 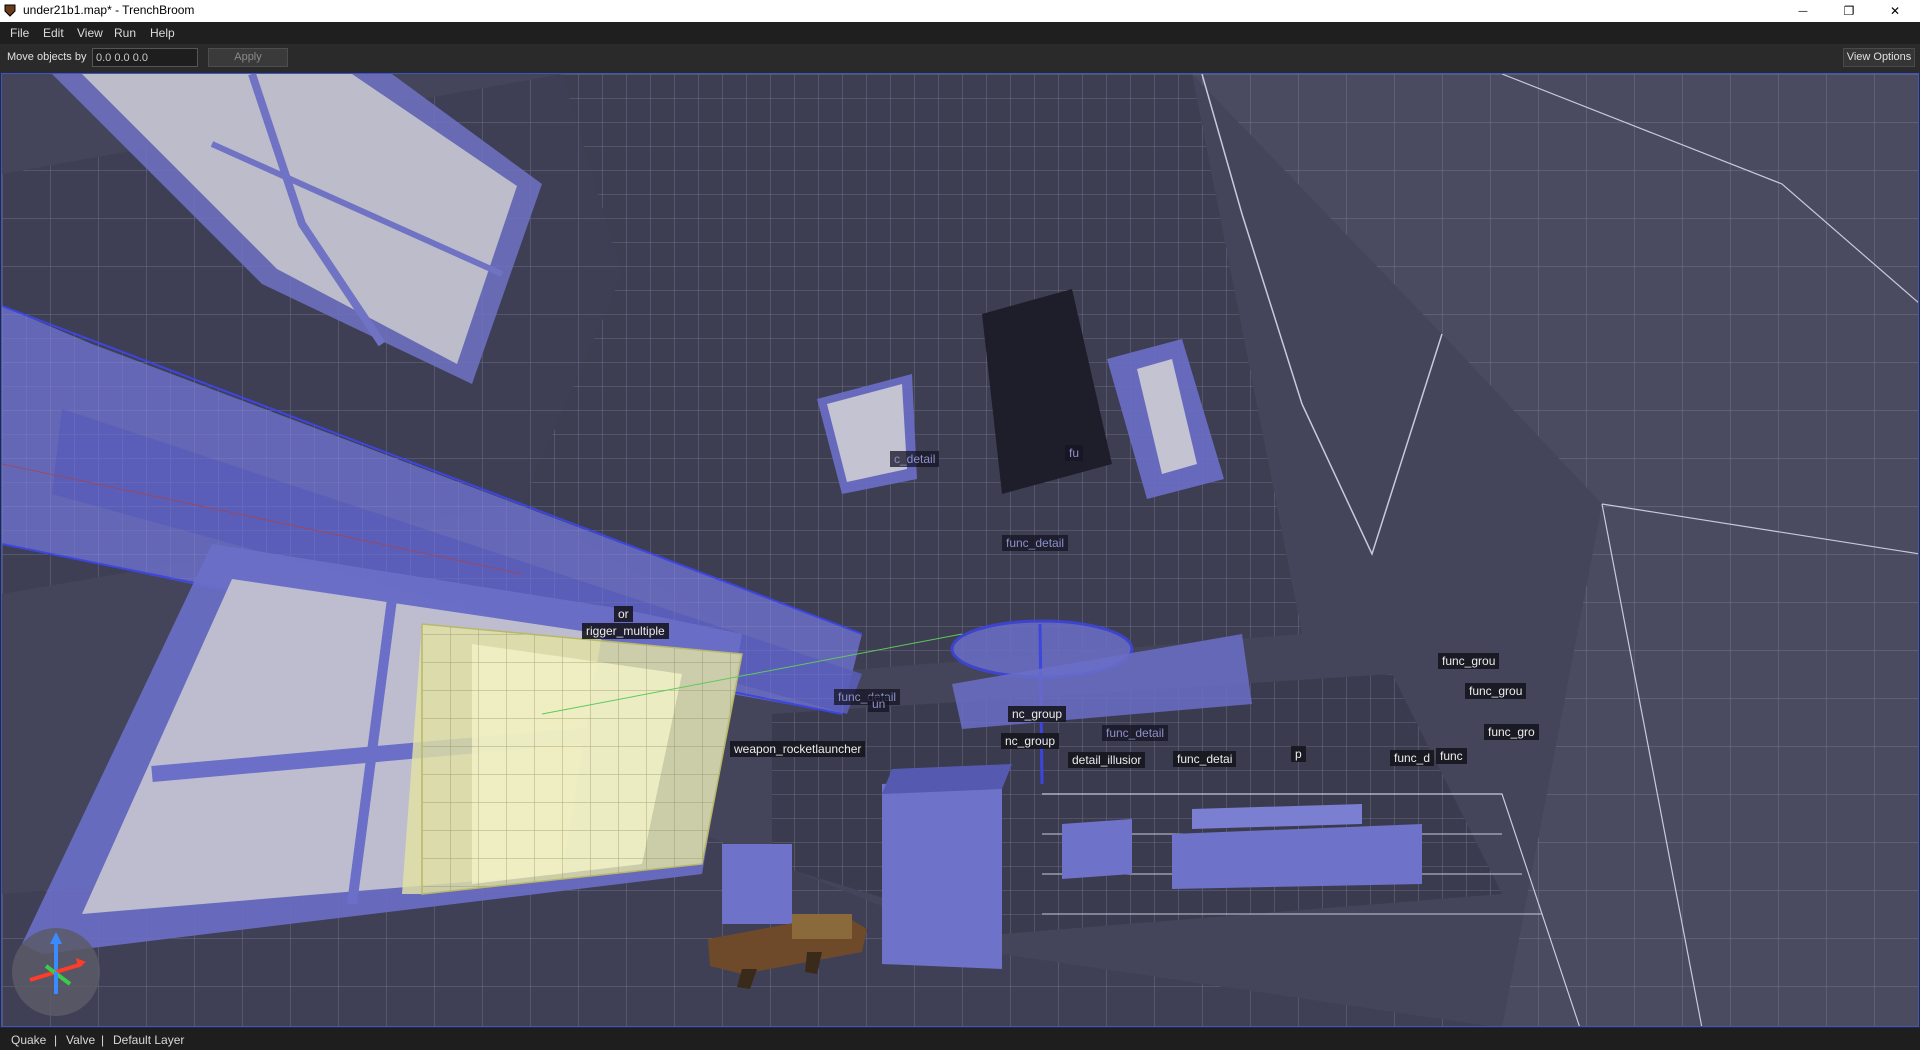 What do you see at coordinates (625, 631) in the screenshot?
I see `entity-label: rigger_multiple` at bounding box center [625, 631].